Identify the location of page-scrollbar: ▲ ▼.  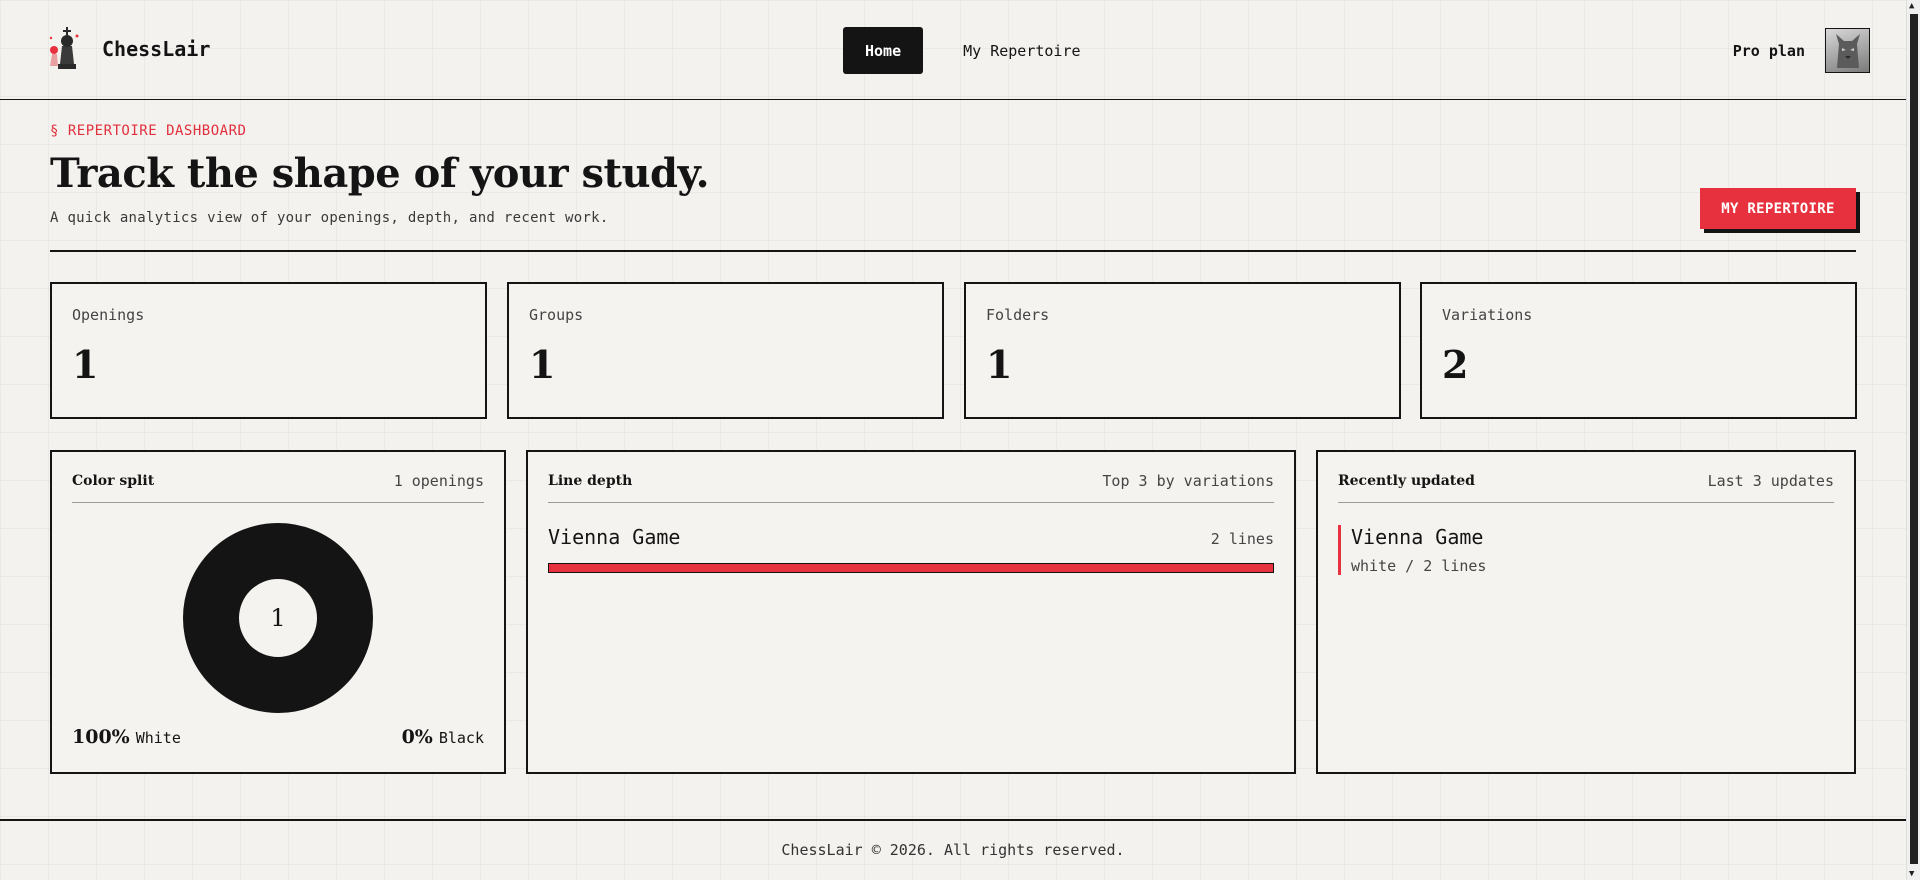
(1913, 440).